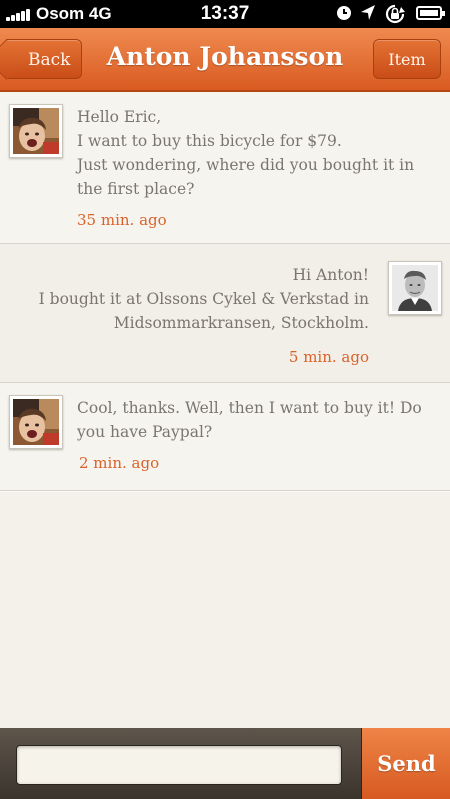  What do you see at coordinates (368, 12) in the screenshot?
I see `location-arrow-icon` at bounding box center [368, 12].